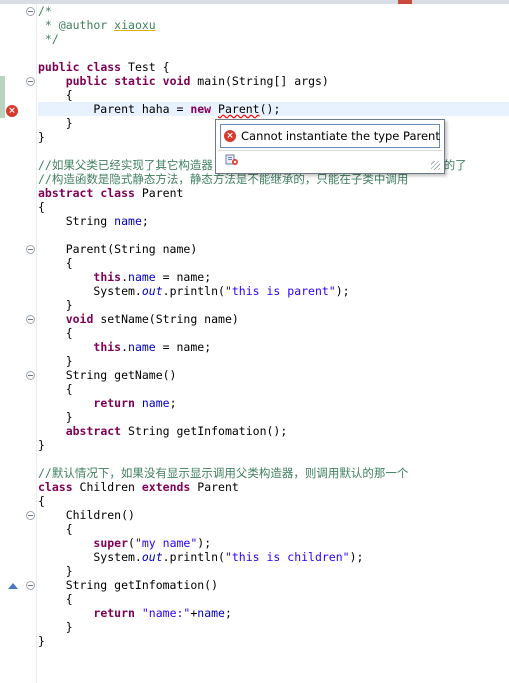  Describe the element at coordinates (12, 111) in the screenshot. I see `error-icon: ×` at that location.